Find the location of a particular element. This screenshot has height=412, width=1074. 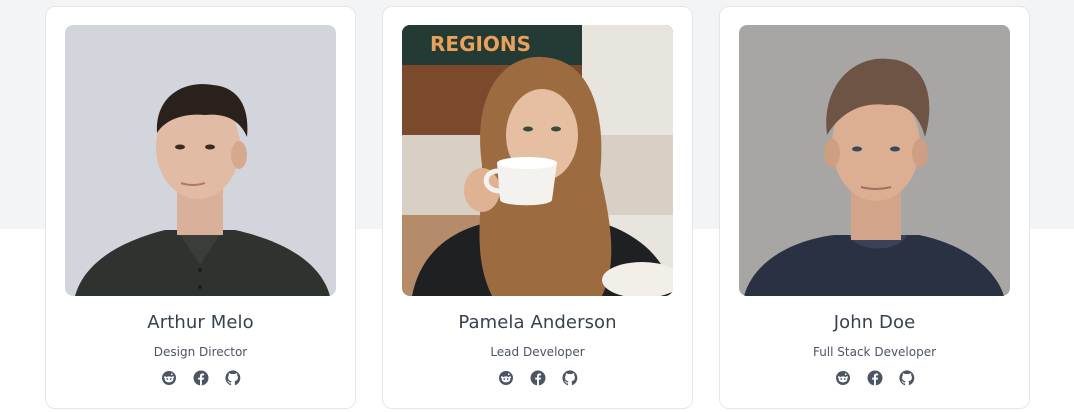

cafe-sign-text: REGIONS is located at coordinates (480, 44).